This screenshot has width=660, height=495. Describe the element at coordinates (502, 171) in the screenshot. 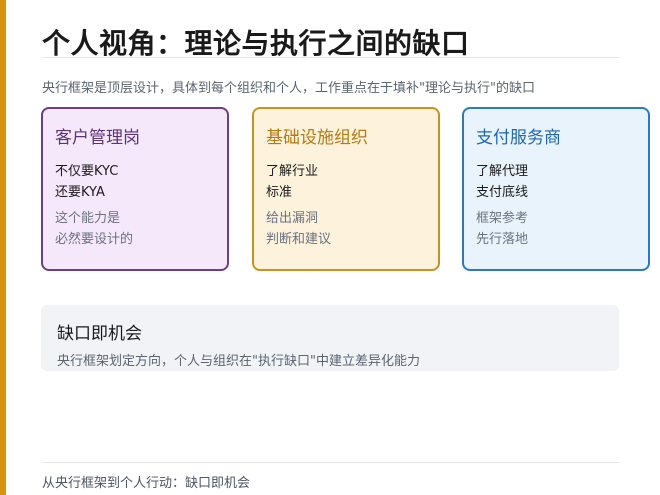

I see `card-point: 了解代理` at that location.